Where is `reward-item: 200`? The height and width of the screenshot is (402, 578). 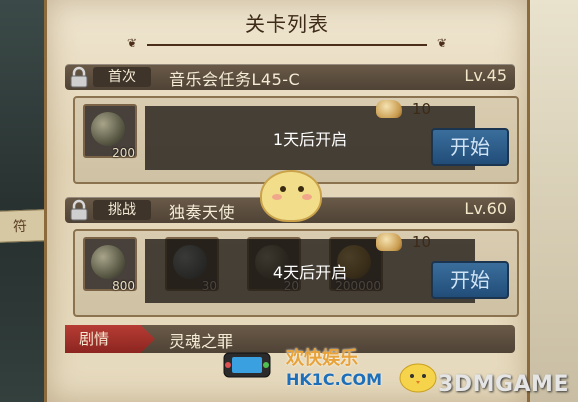 reward-item: 200 is located at coordinates (110, 136).